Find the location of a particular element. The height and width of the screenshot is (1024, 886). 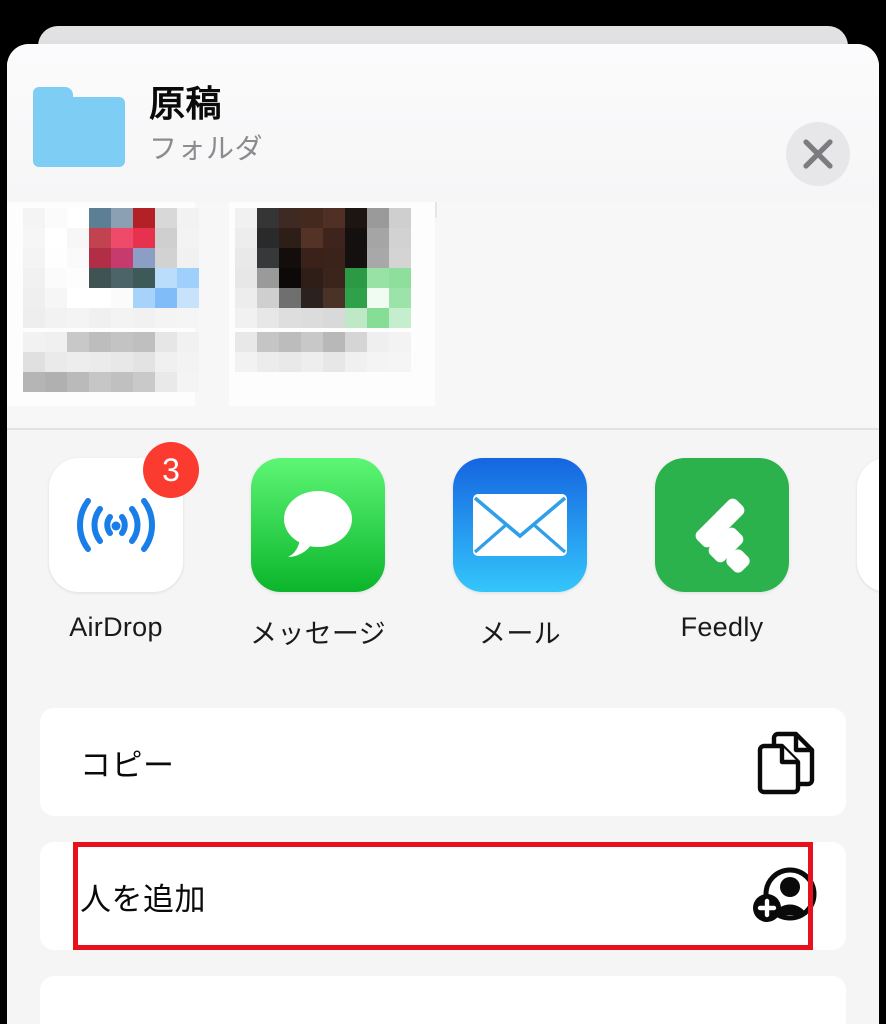

action-row-add-people-wrapper: 人を追加 is located at coordinates (443, 896).